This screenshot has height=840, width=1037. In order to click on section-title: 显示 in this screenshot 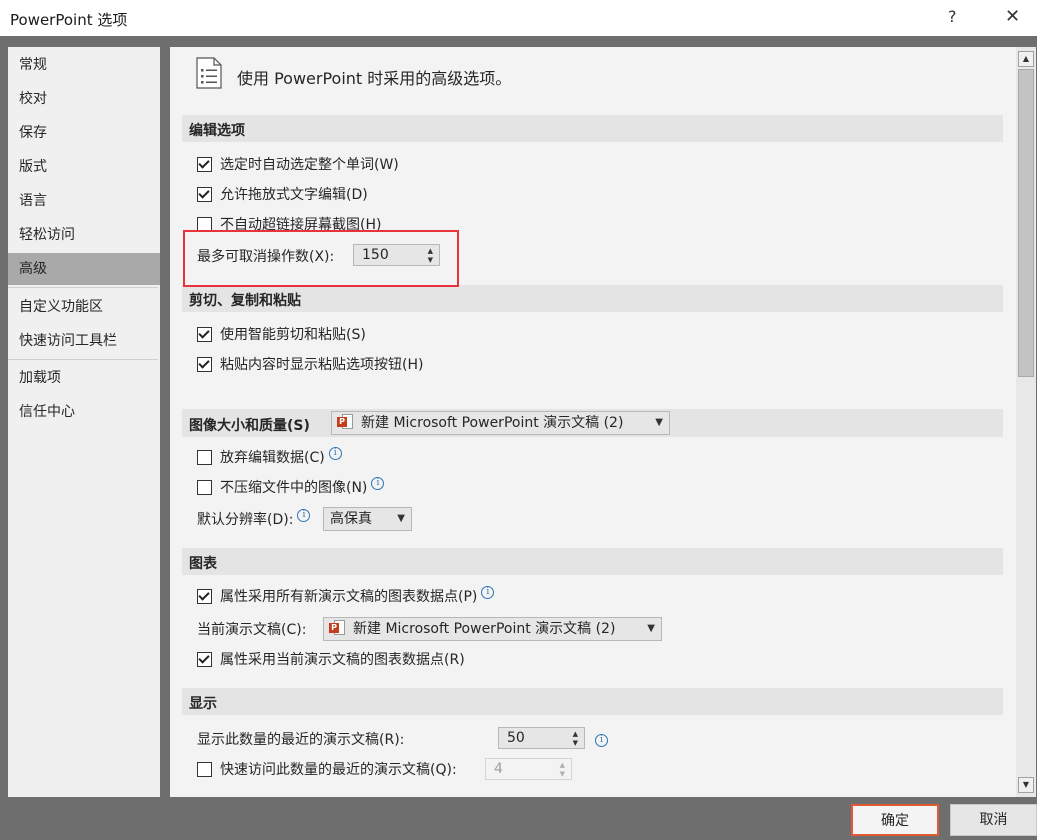, I will do `click(203, 704)`.